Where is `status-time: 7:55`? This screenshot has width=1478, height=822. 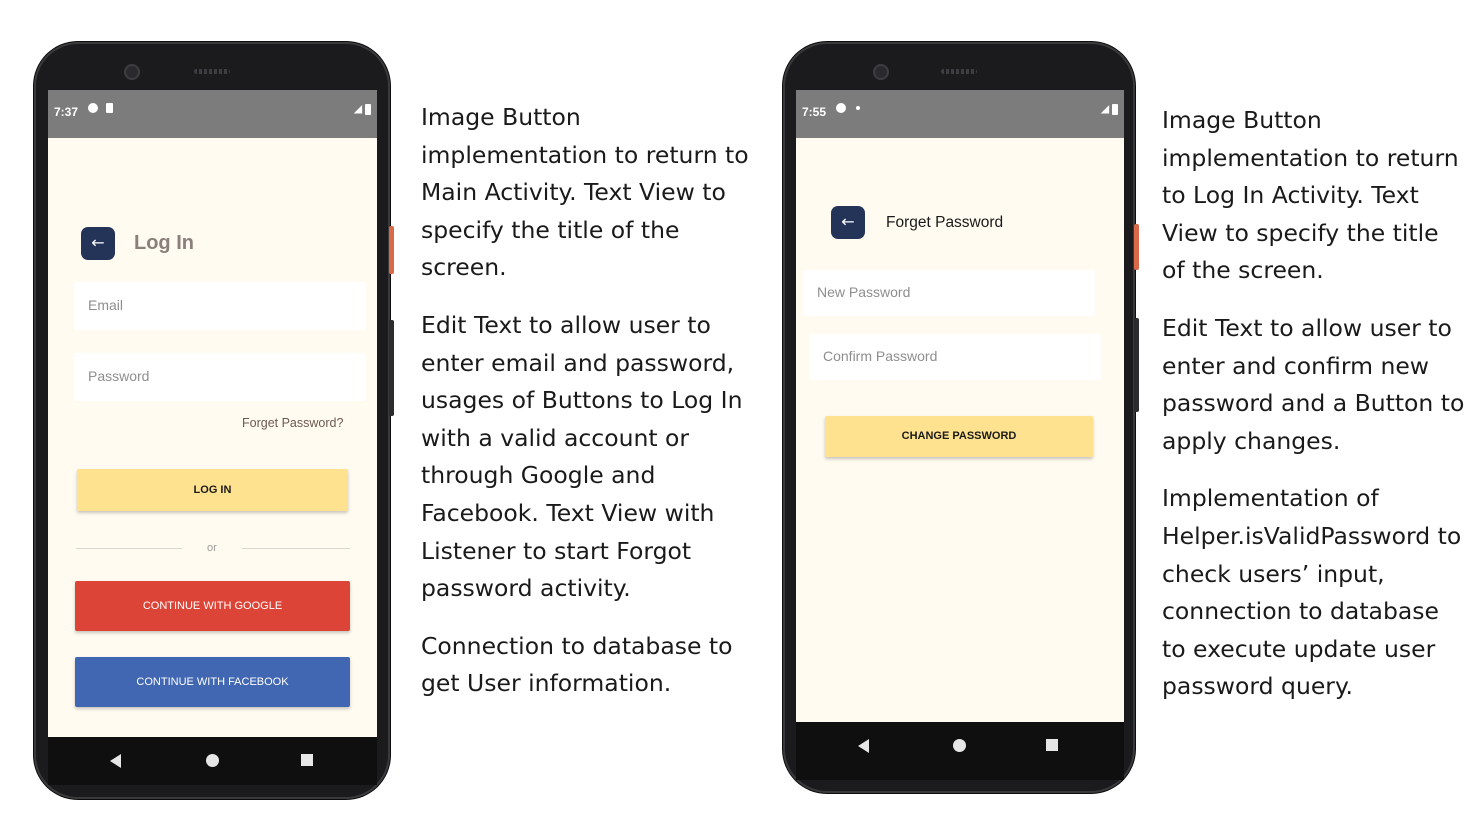 status-time: 7:55 is located at coordinates (814, 112).